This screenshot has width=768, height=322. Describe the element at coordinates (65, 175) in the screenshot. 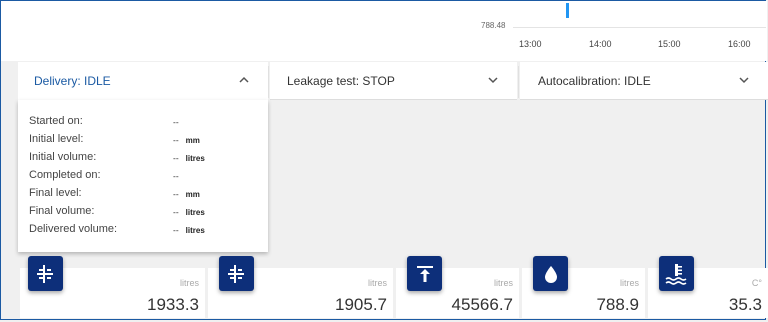

I see `detail-label: Completed on:` at that location.